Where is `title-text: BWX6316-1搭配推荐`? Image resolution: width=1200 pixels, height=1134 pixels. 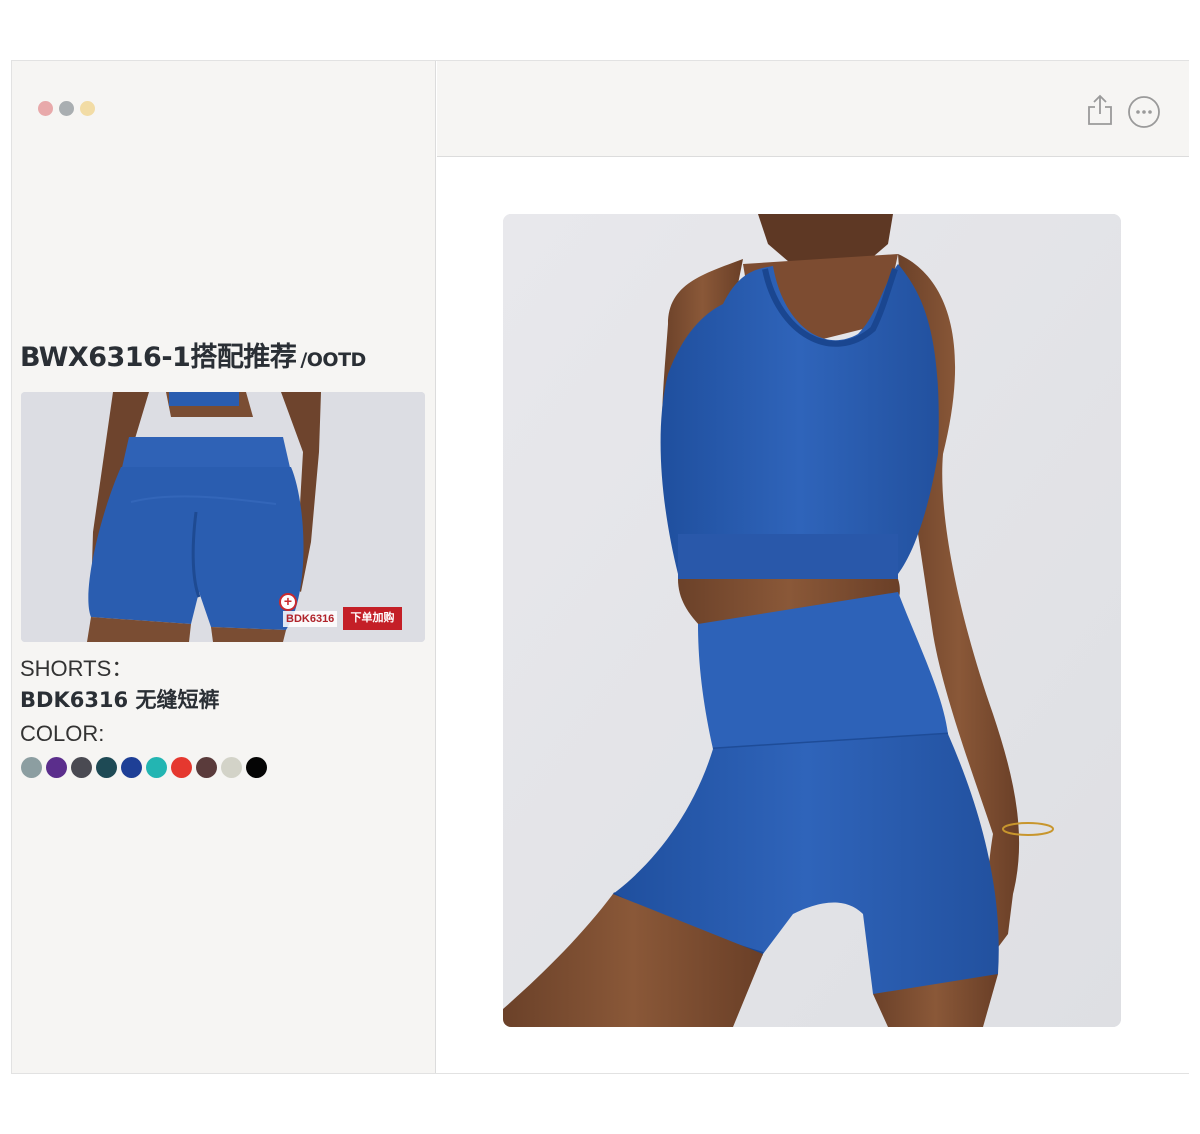
title-text: BWX6316-1搭配推荐 is located at coordinates (158, 357).